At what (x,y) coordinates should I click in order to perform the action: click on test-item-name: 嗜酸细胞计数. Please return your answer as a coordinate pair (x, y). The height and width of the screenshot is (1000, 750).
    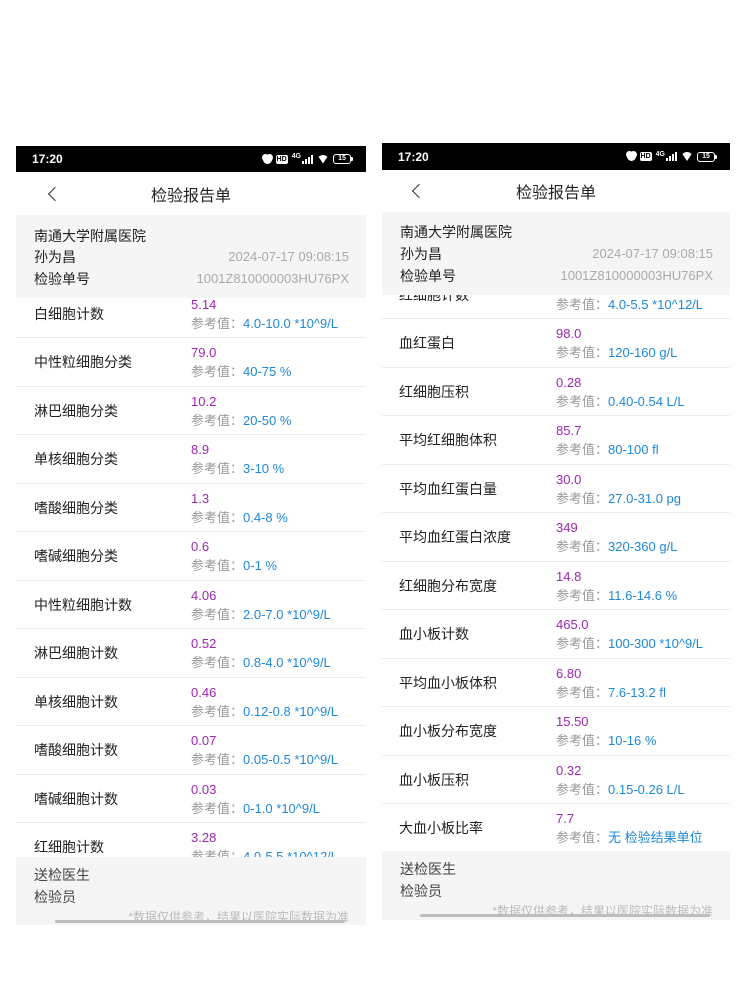
    Looking at the image, I should click on (76, 750).